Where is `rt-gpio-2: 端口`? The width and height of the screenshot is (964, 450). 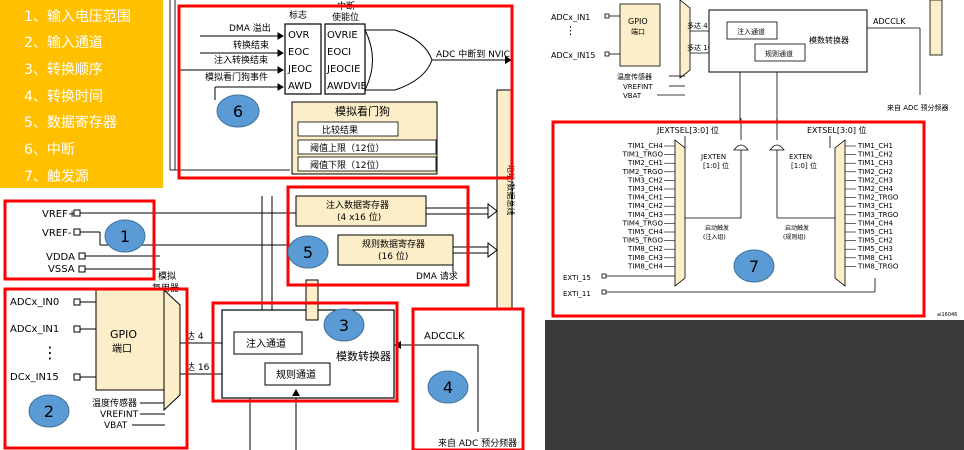
rt-gpio-2: 端口 is located at coordinates (638, 31).